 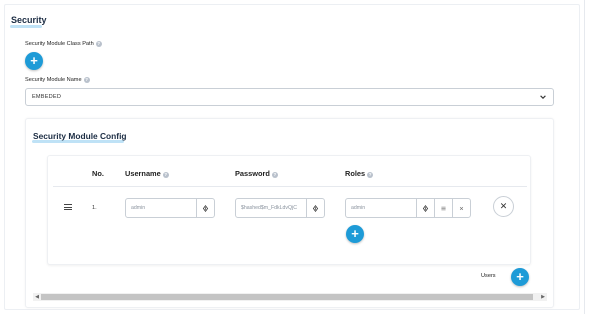 I want to click on section-title-highlight, so click(x=26, y=26).